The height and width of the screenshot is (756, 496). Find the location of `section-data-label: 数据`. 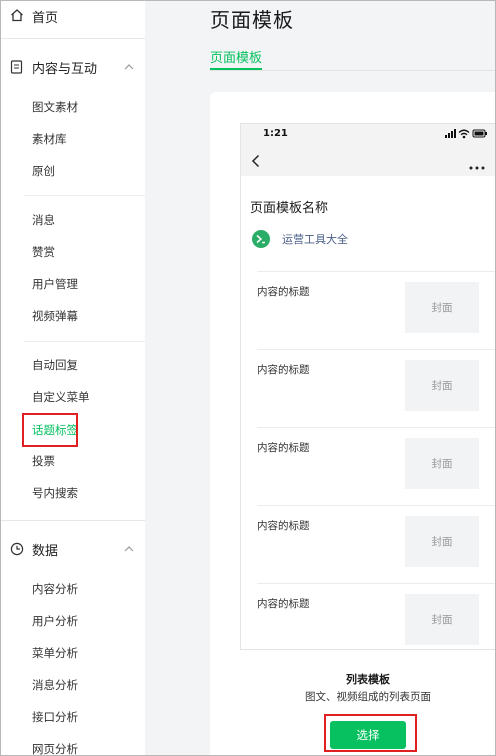

section-data-label: 数据 is located at coordinates (45, 551).